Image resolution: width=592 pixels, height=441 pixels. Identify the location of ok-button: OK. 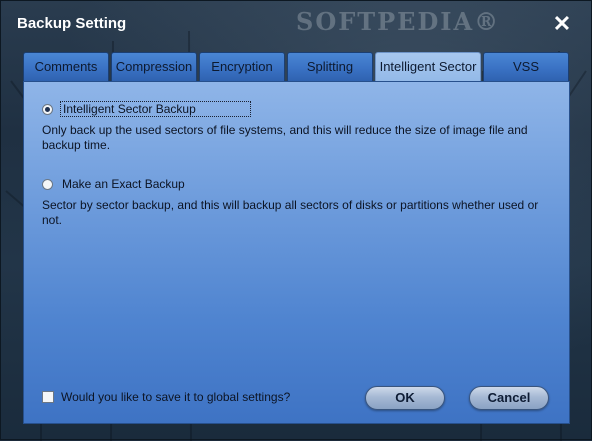
(405, 398).